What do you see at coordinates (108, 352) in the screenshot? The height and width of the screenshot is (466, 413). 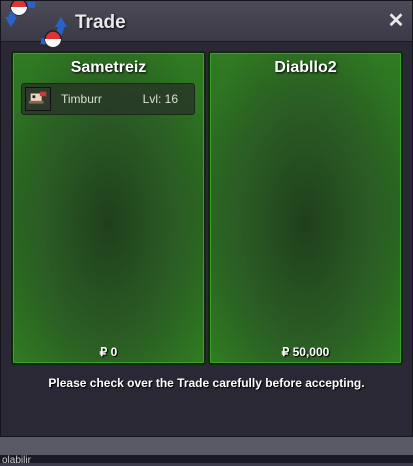 I see `money-offer-left: ₽ 0` at bounding box center [108, 352].